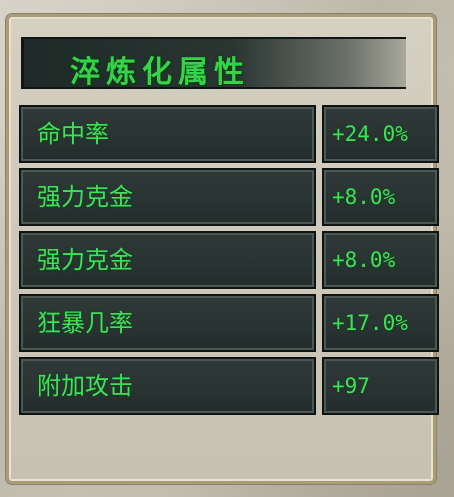  What do you see at coordinates (85, 386) in the screenshot?
I see `attribute-name: 附加攻击` at bounding box center [85, 386].